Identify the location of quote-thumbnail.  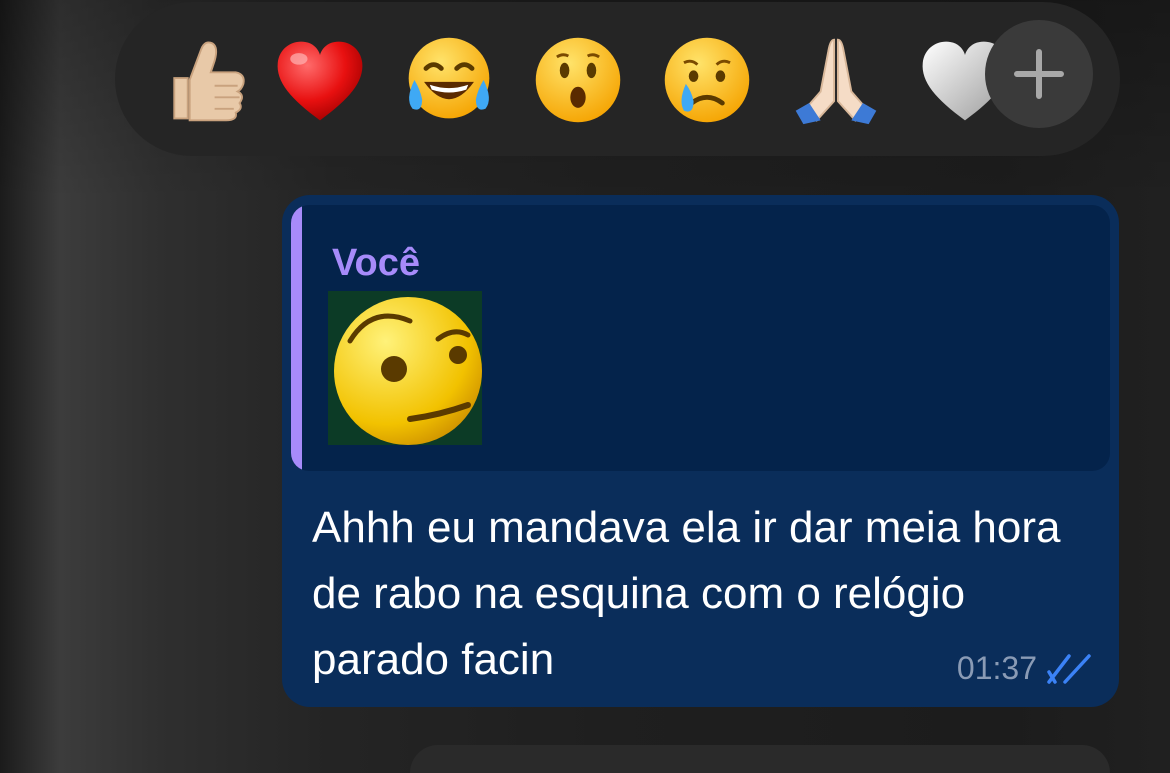
(405, 368).